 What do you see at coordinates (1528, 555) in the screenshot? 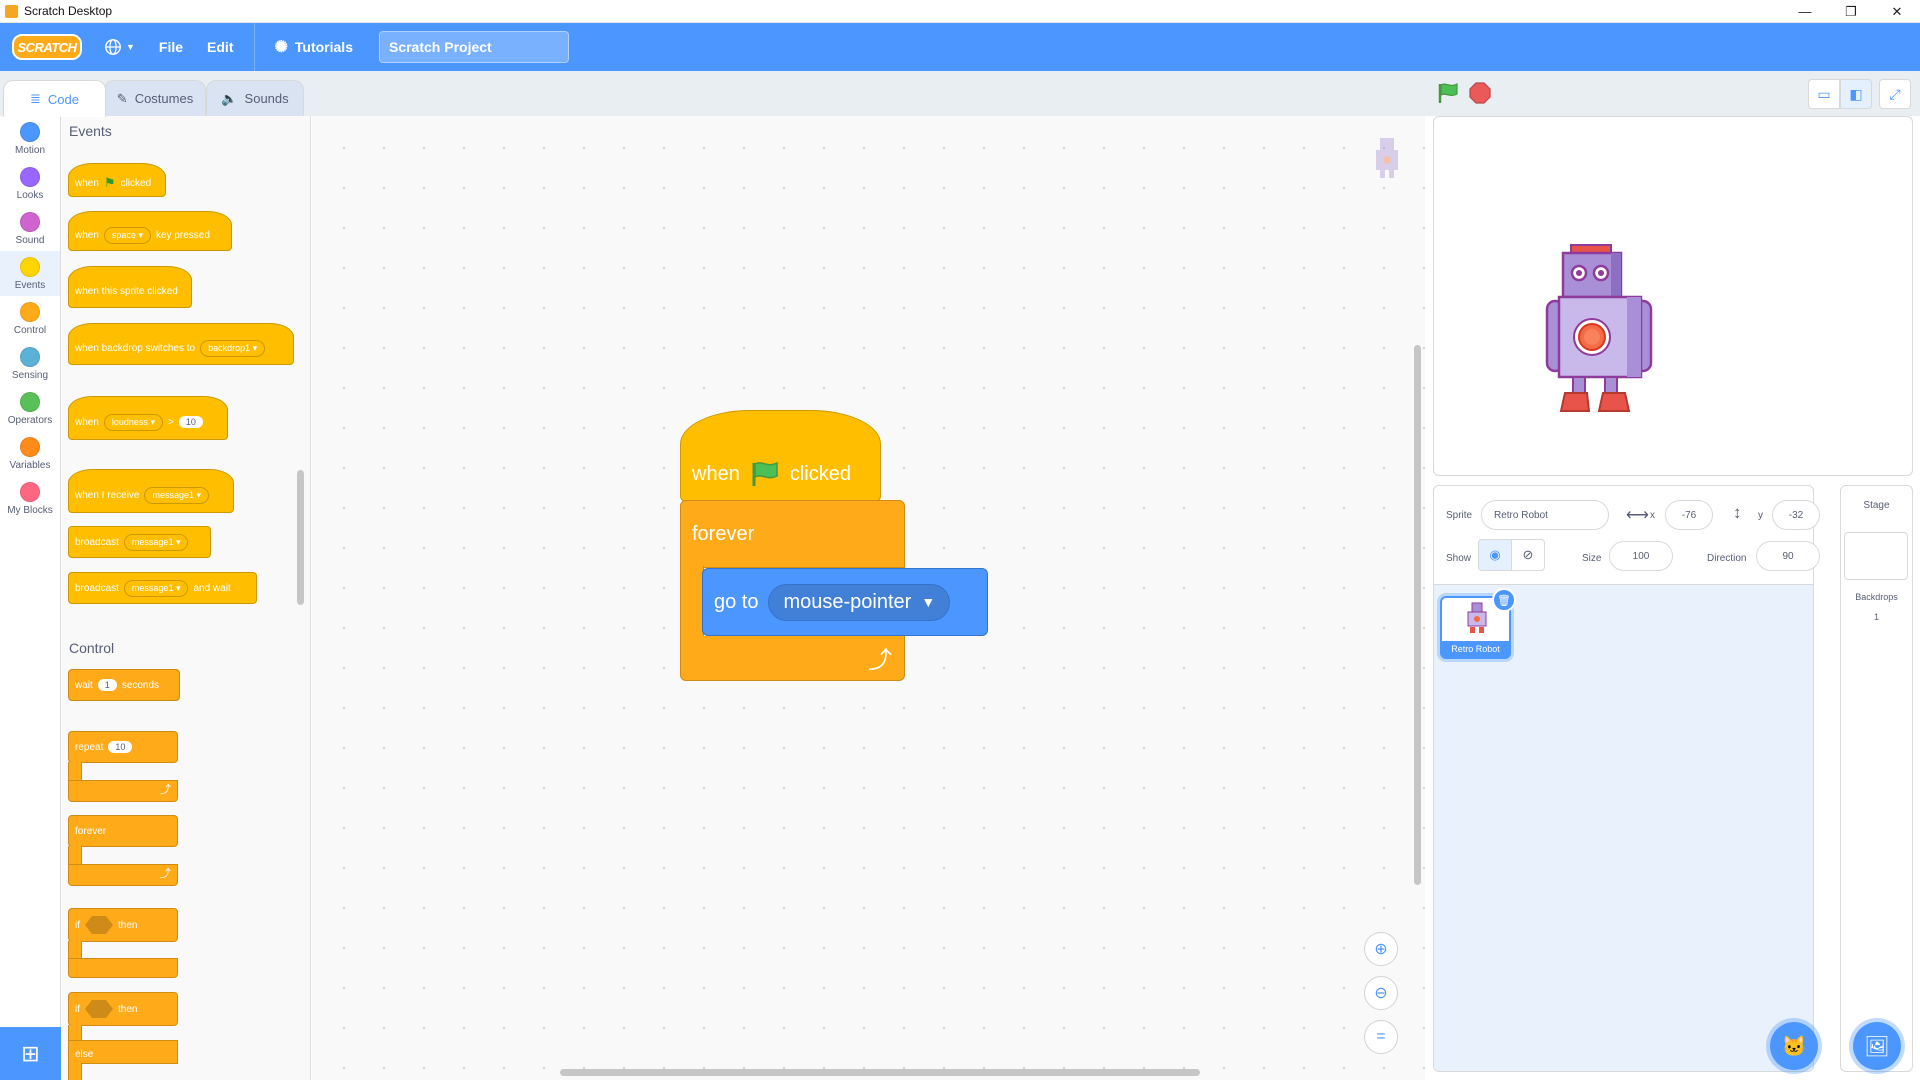
I see `hide-sprite-button: ⊘` at bounding box center [1528, 555].